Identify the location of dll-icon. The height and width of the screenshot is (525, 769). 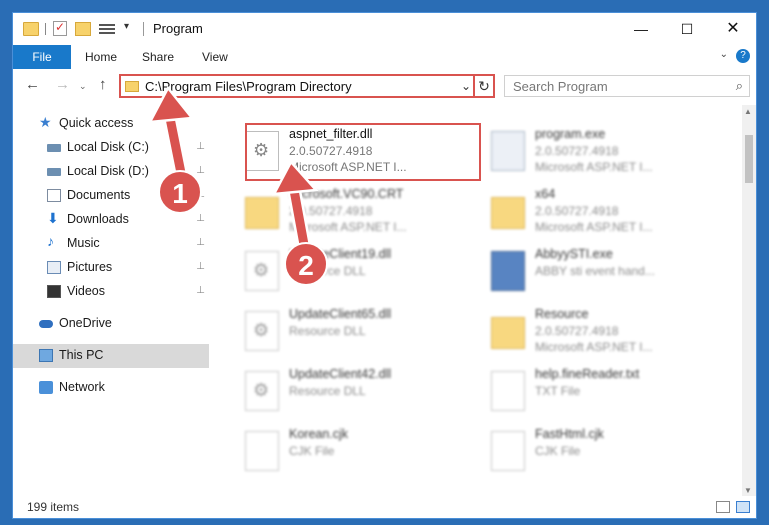
(262, 391).